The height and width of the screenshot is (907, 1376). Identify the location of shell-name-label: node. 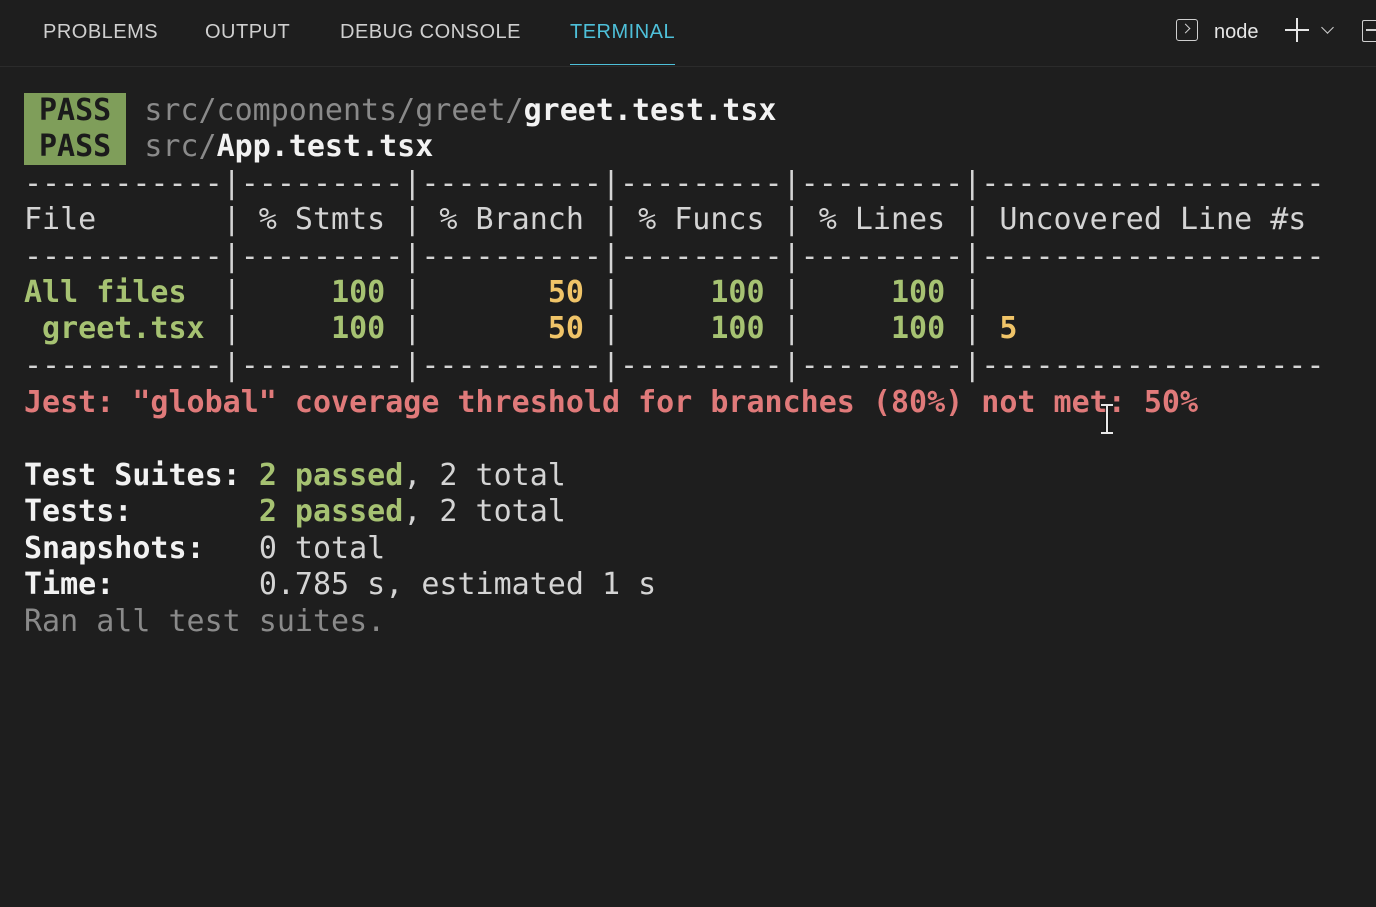
(1236, 32).